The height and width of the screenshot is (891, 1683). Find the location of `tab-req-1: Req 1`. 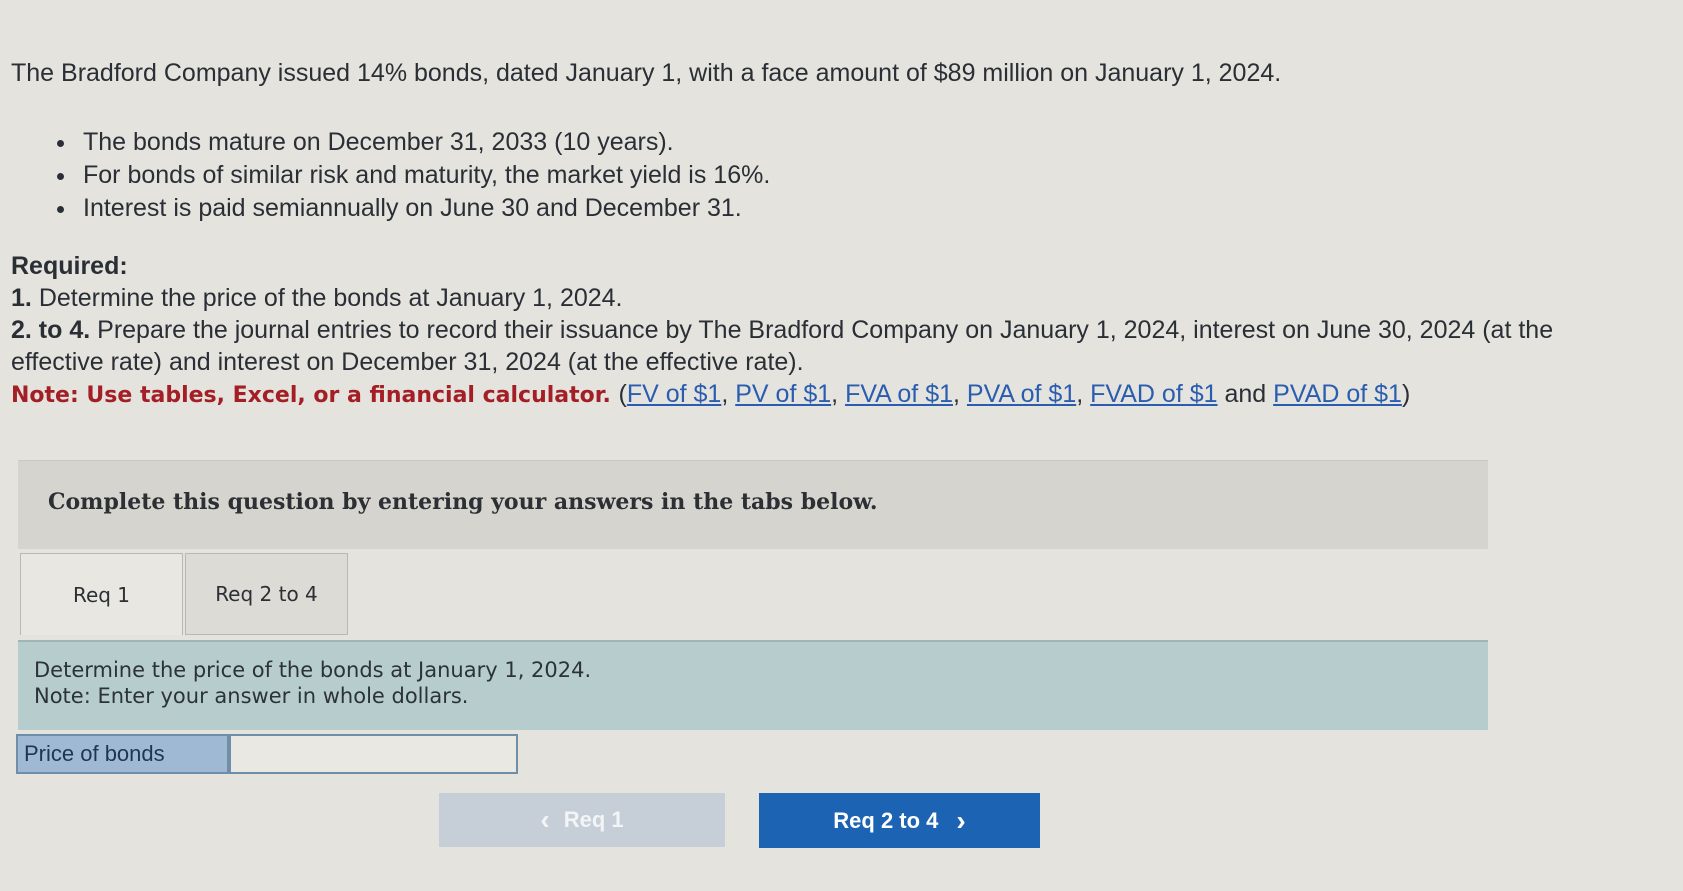

tab-req-1: Req 1 is located at coordinates (101, 594).